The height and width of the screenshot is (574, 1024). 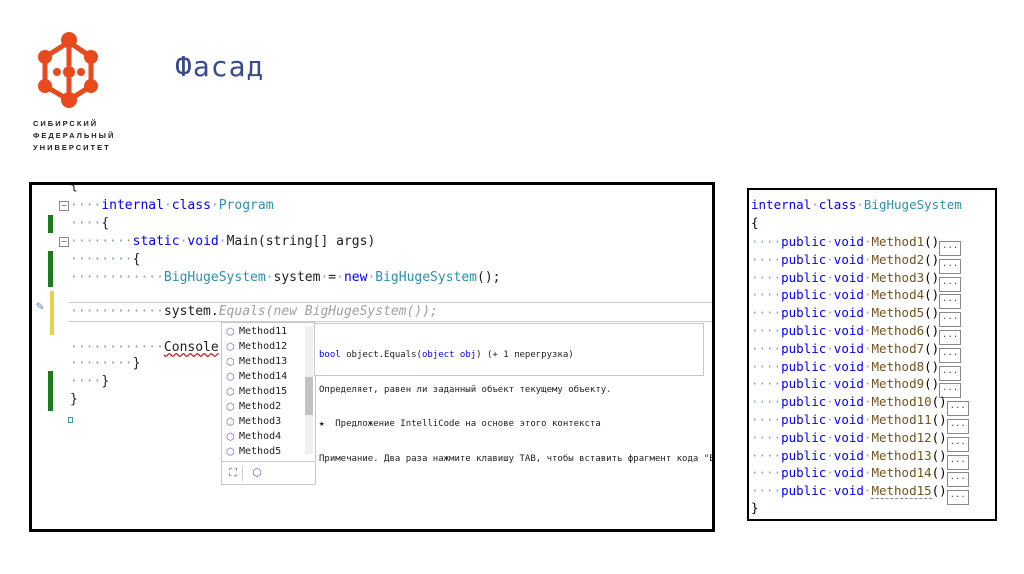 I want to click on autocomplete-item: ⬡ Method11, so click(x=255, y=331).